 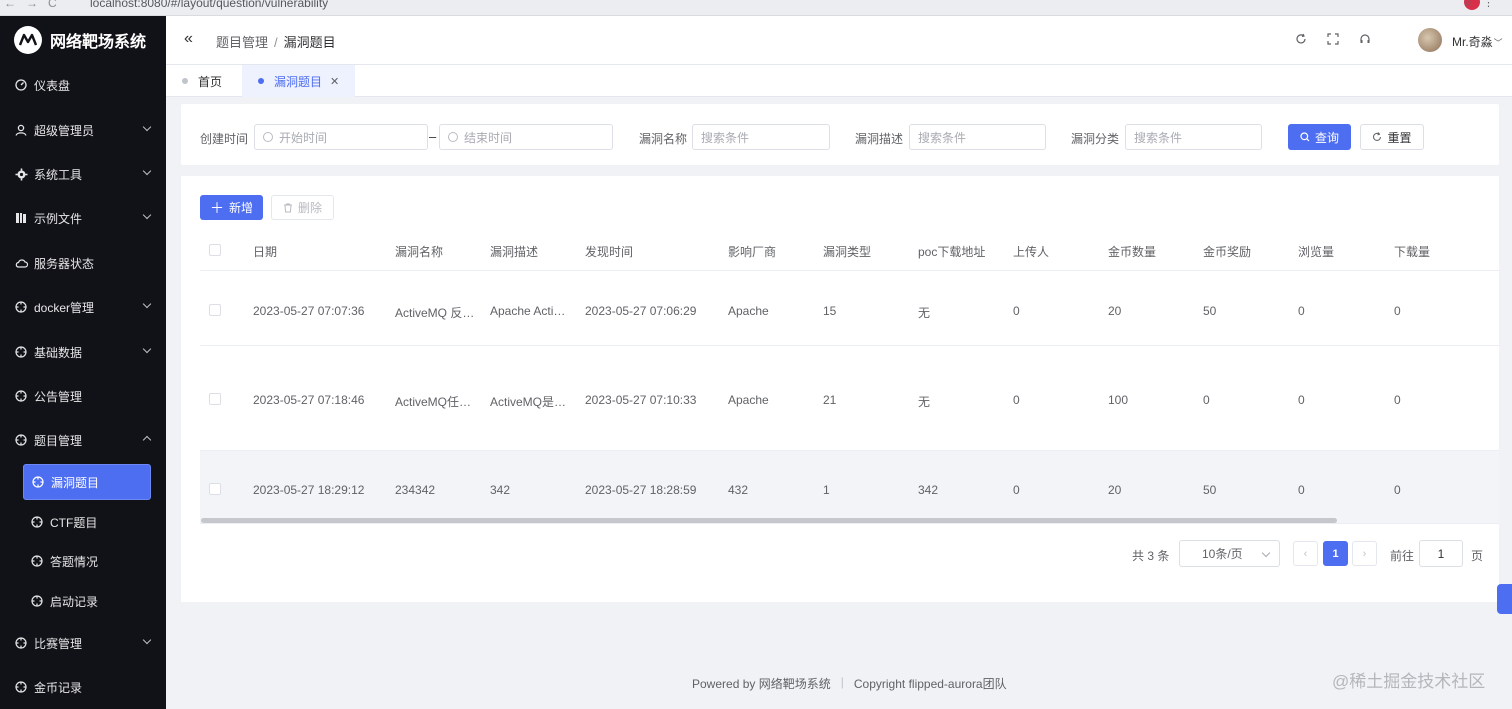 What do you see at coordinates (514, 251) in the screenshot?
I see `column-header: 漏洞描述` at bounding box center [514, 251].